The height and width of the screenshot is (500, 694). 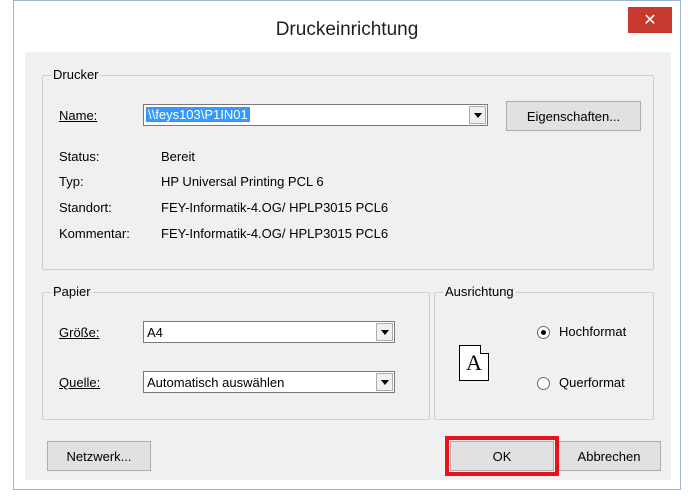 What do you see at coordinates (479, 291) in the screenshot?
I see `orientation-group-label: Ausrichtung` at bounding box center [479, 291].